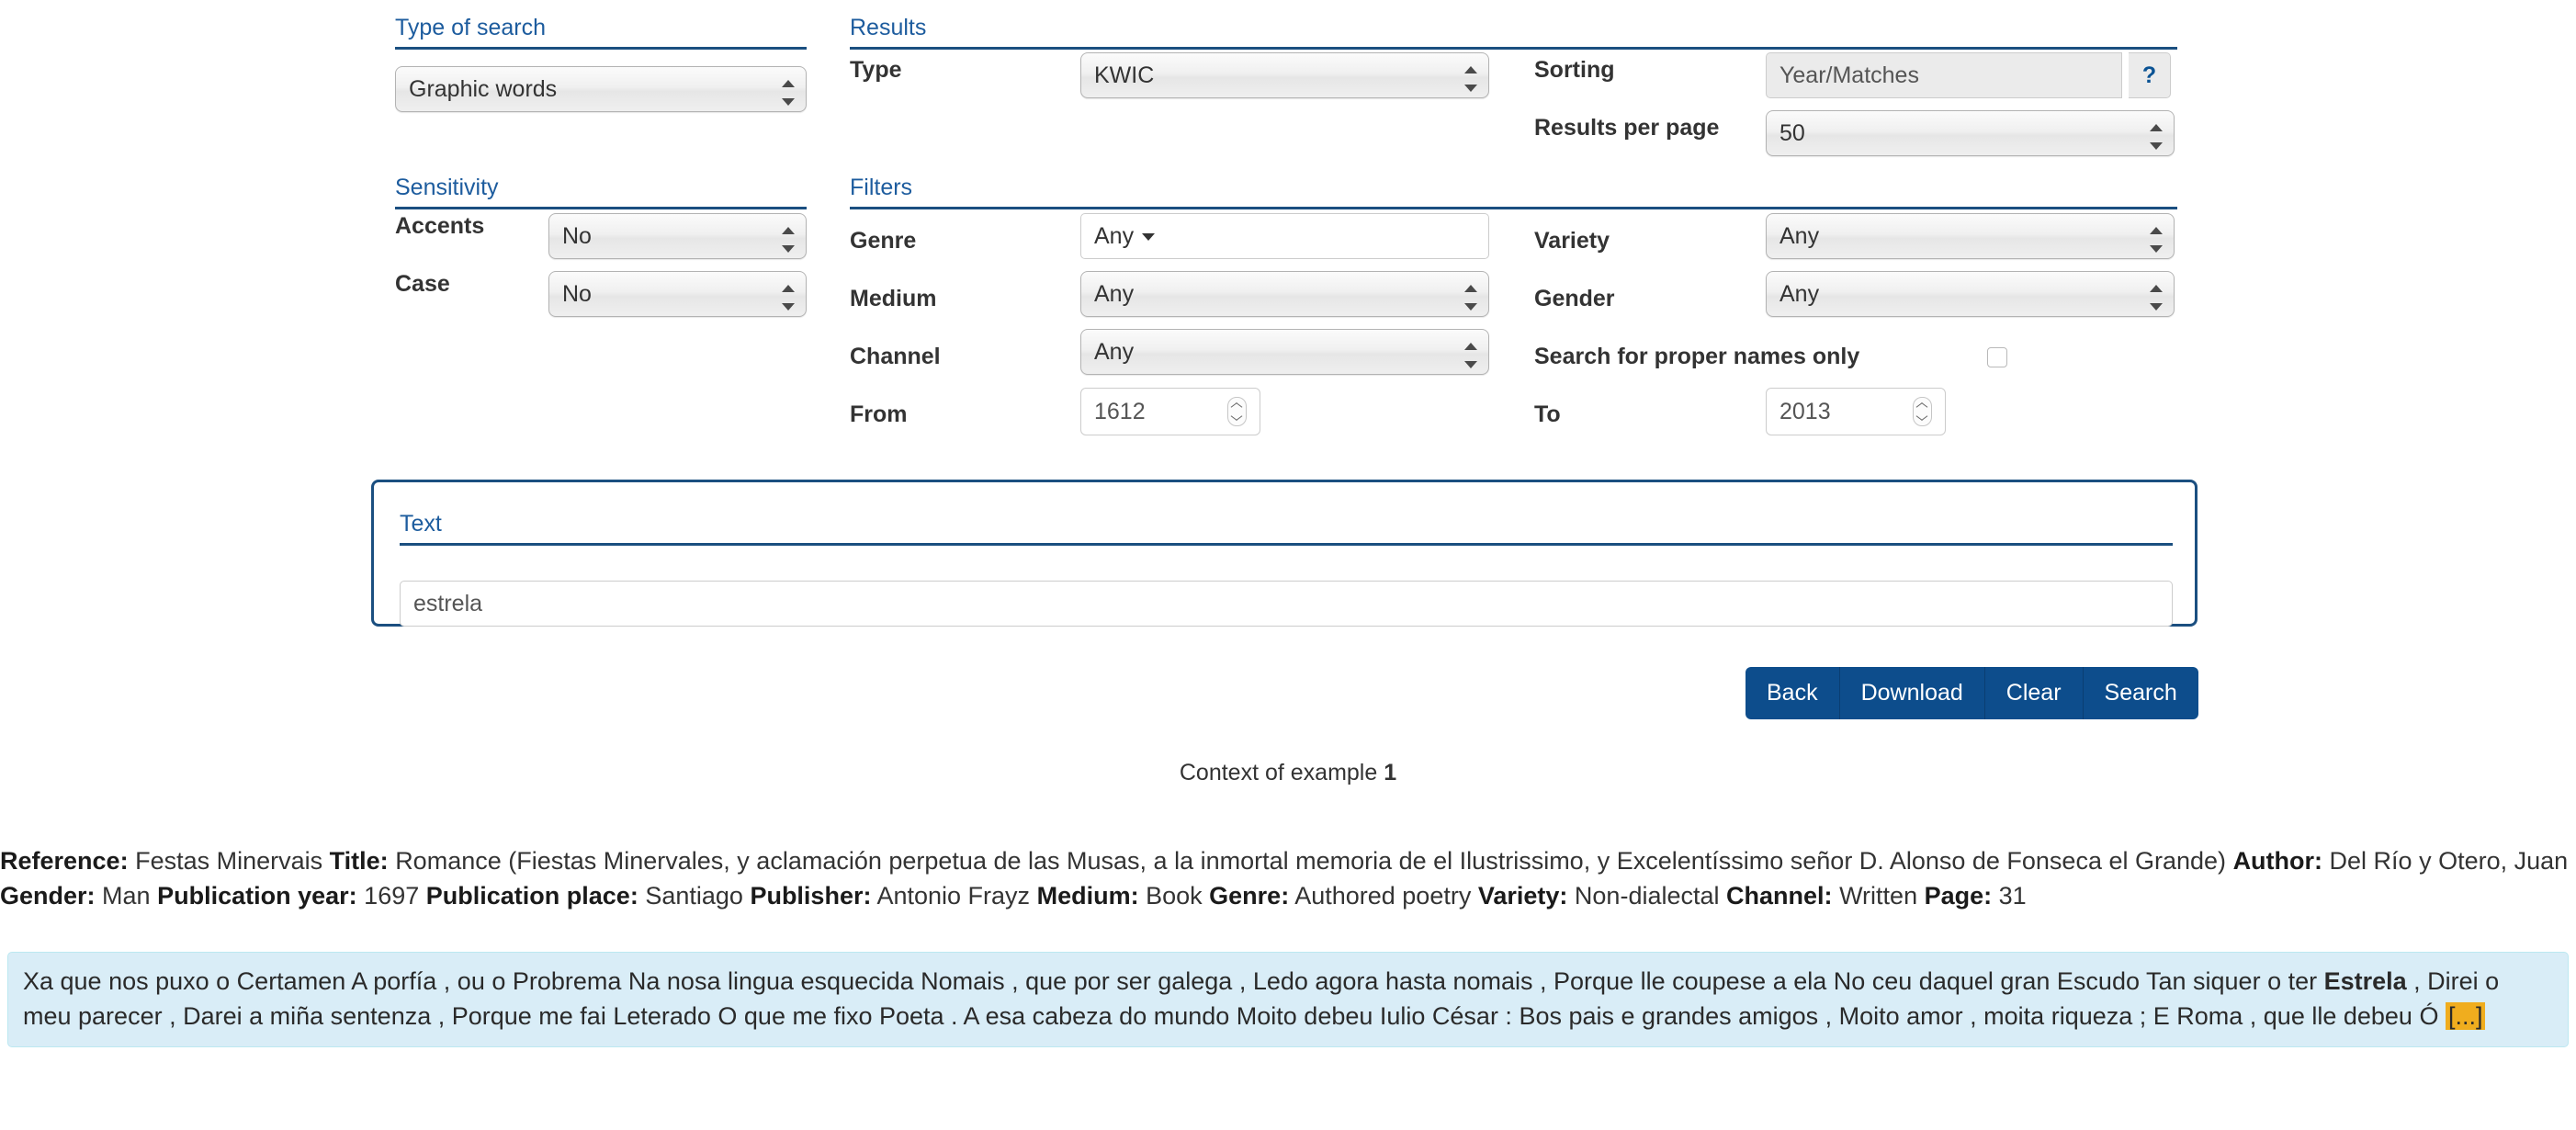 This screenshot has height=1130, width=2576. I want to click on medium-meta-value: Book, so click(1174, 896).